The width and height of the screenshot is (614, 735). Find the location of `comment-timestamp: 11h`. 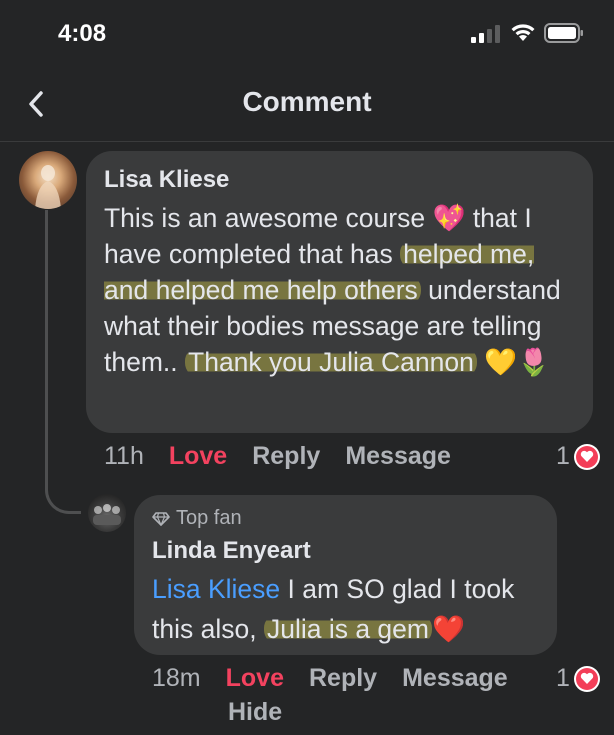

comment-timestamp: 11h is located at coordinates (124, 456).